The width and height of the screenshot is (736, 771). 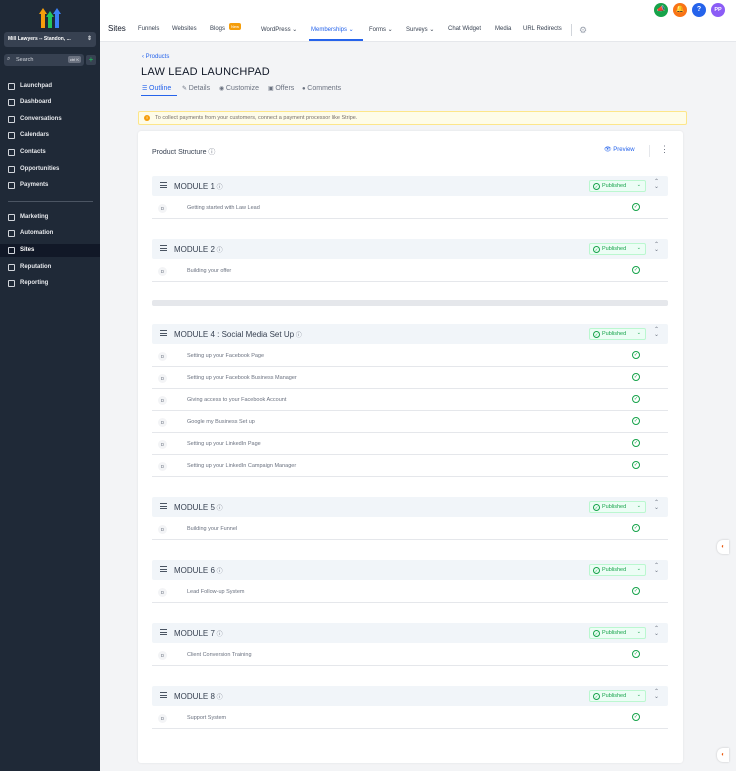 What do you see at coordinates (50, 233) in the screenshot?
I see `sidebar-item-automation: Automation` at bounding box center [50, 233].